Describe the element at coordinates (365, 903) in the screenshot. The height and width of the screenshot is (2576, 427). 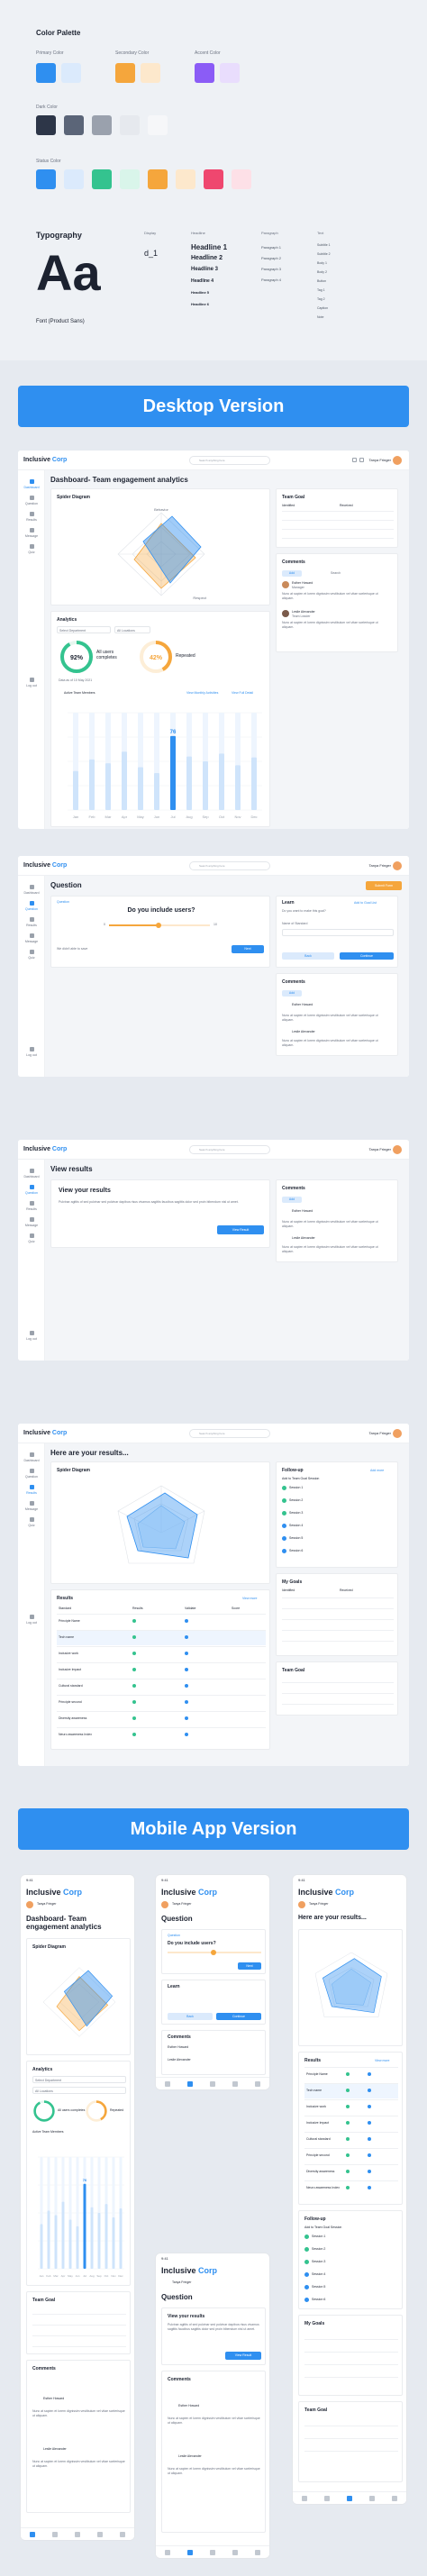
I see `add-goal-link: Add to Goal List` at that location.